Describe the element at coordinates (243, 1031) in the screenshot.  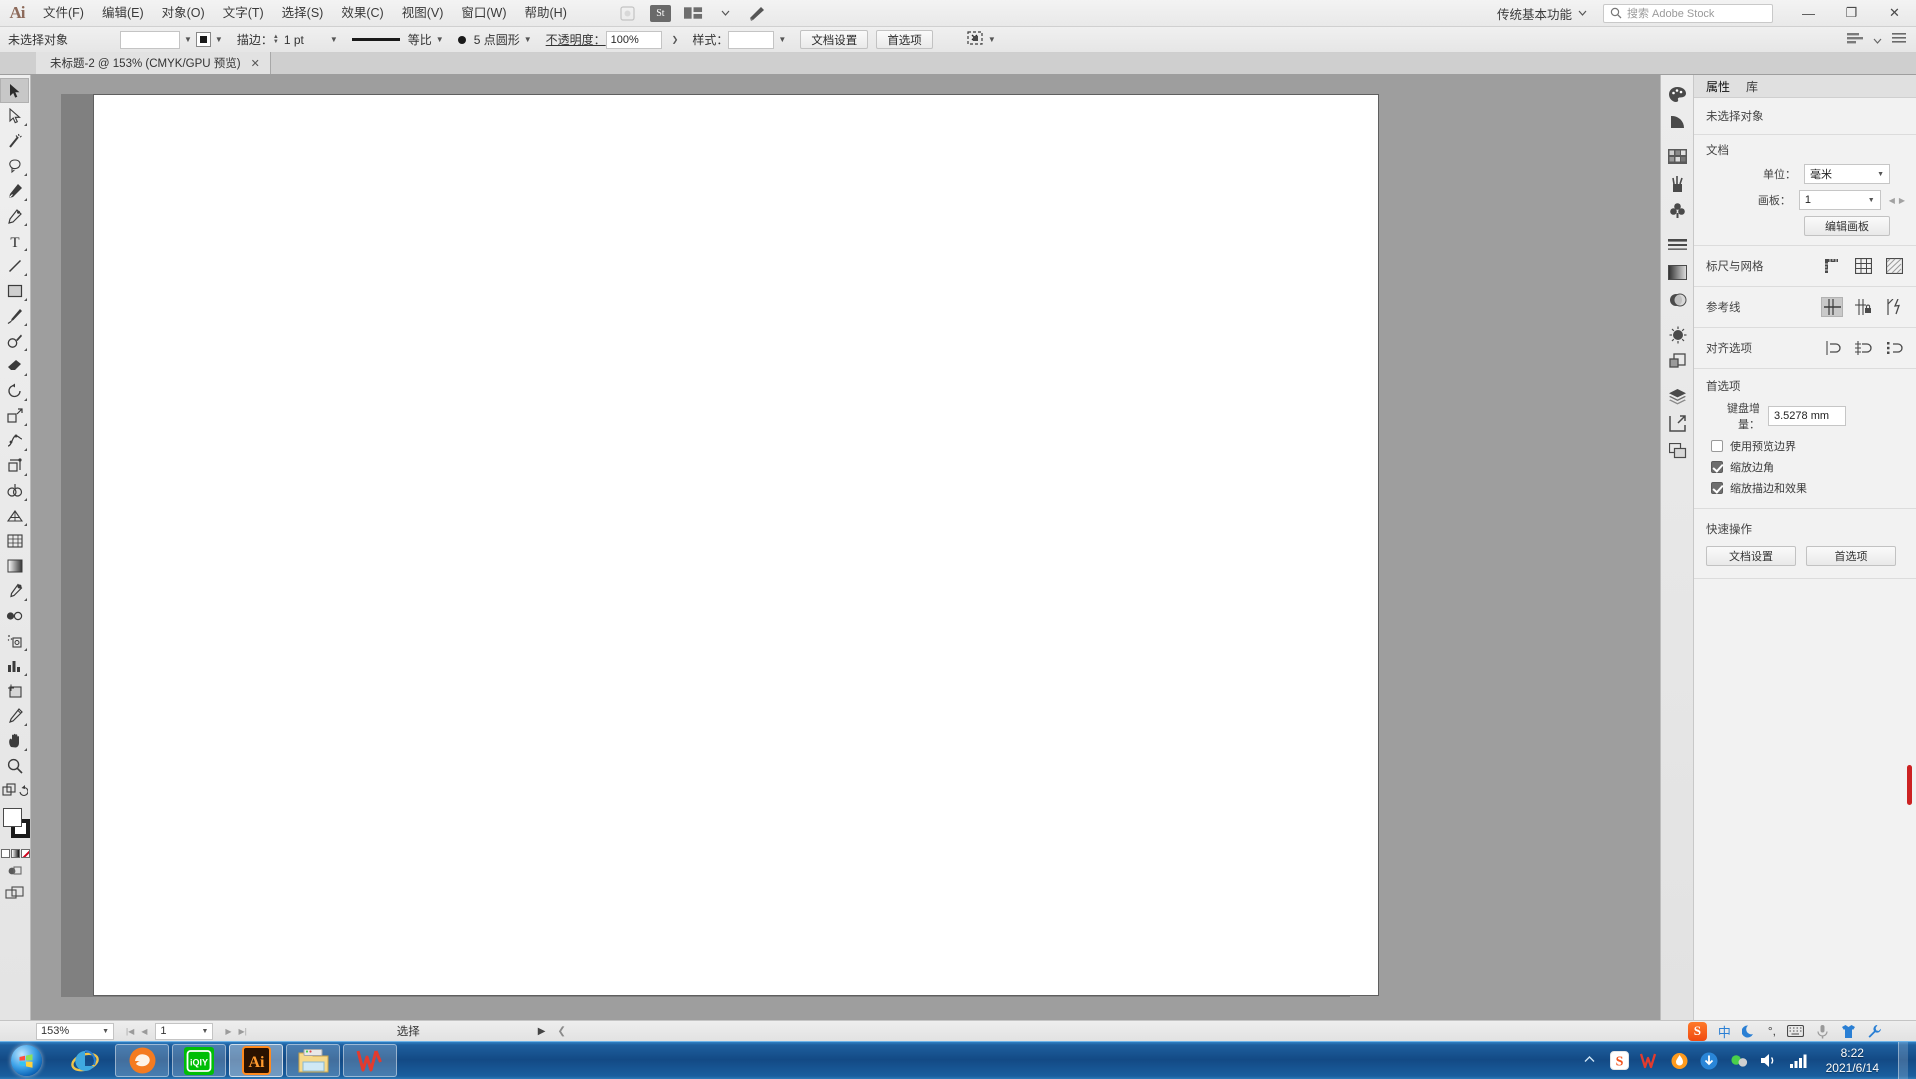
I see `last-artboard-icon: ▶|` at that location.